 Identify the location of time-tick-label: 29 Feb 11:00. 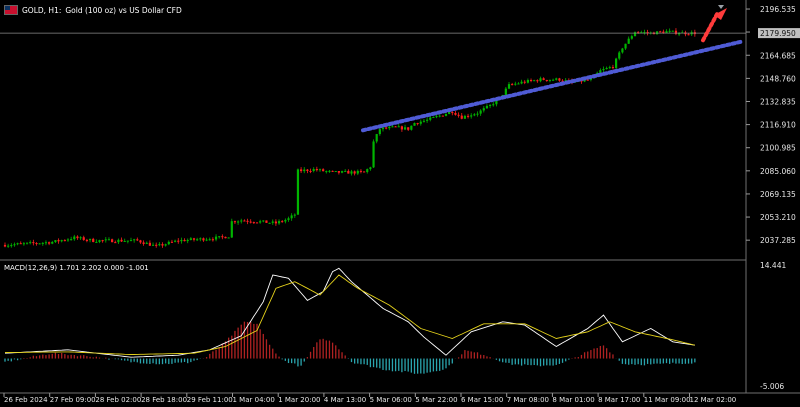
(210, 400).